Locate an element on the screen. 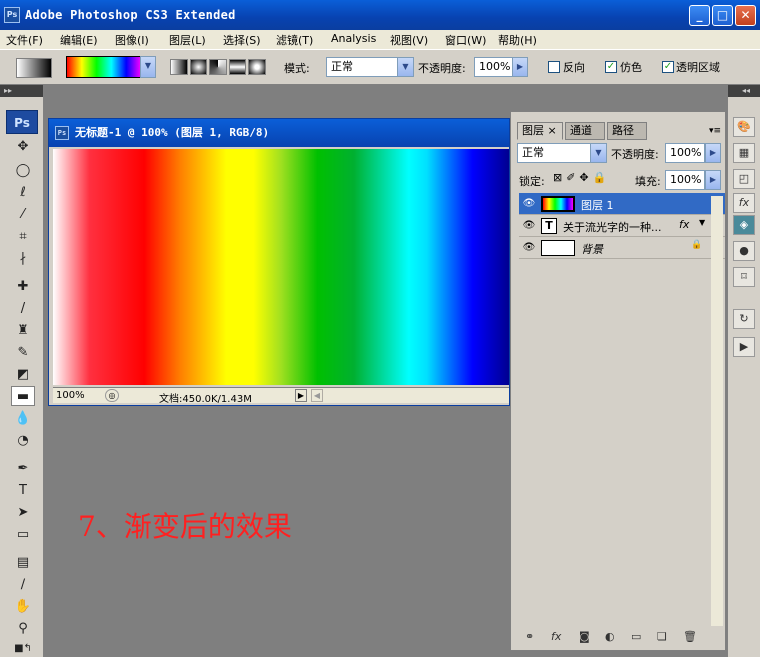 The image size is (760, 657). move-tool-icon: ✥ is located at coordinates (23, 147).